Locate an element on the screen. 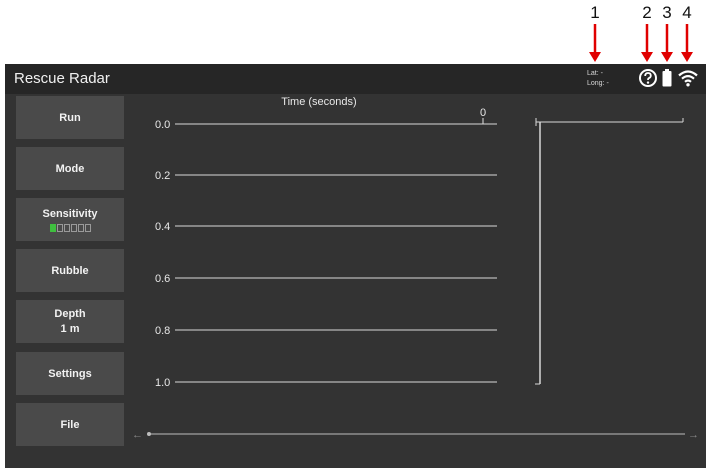 The image size is (711, 468). callout-2: 2 is located at coordinates (647, 33).